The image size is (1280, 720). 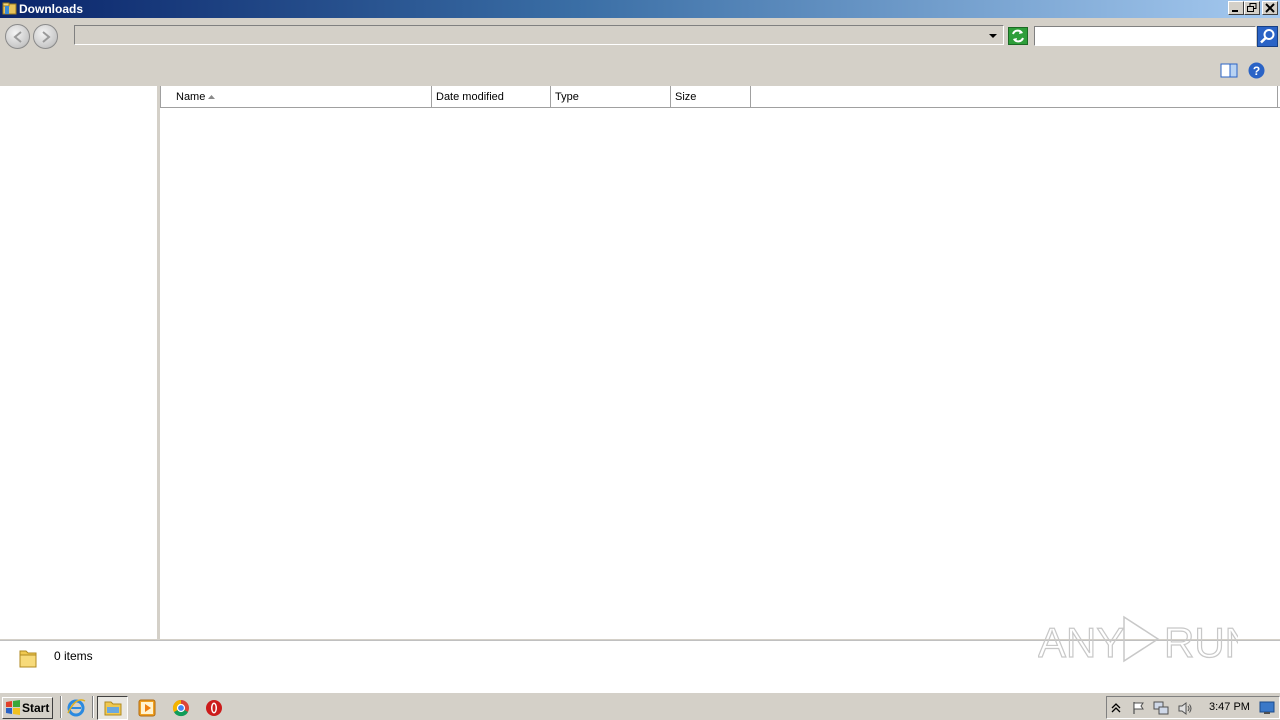 I want to click on windows-explorer-icon, so click(x=113, y=708).